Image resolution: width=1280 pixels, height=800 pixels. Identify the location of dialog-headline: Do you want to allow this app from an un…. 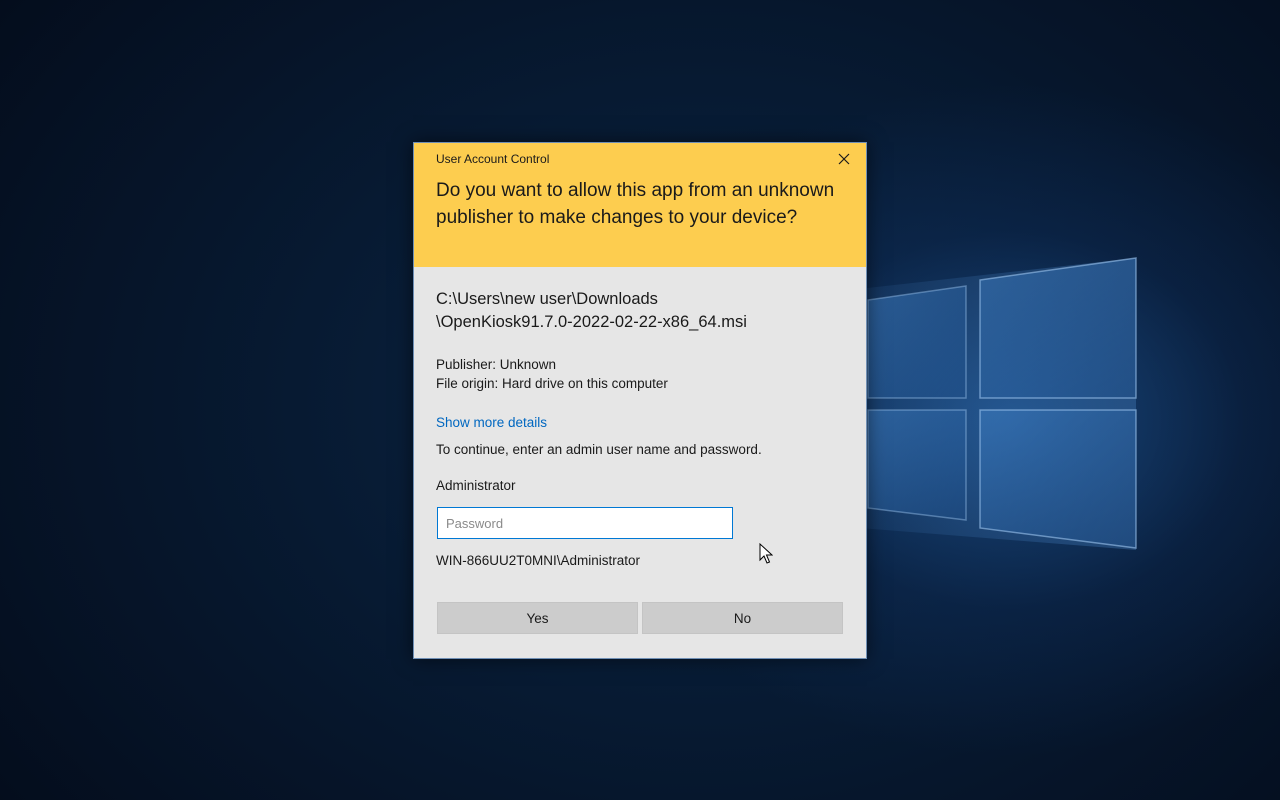
(635, 204).